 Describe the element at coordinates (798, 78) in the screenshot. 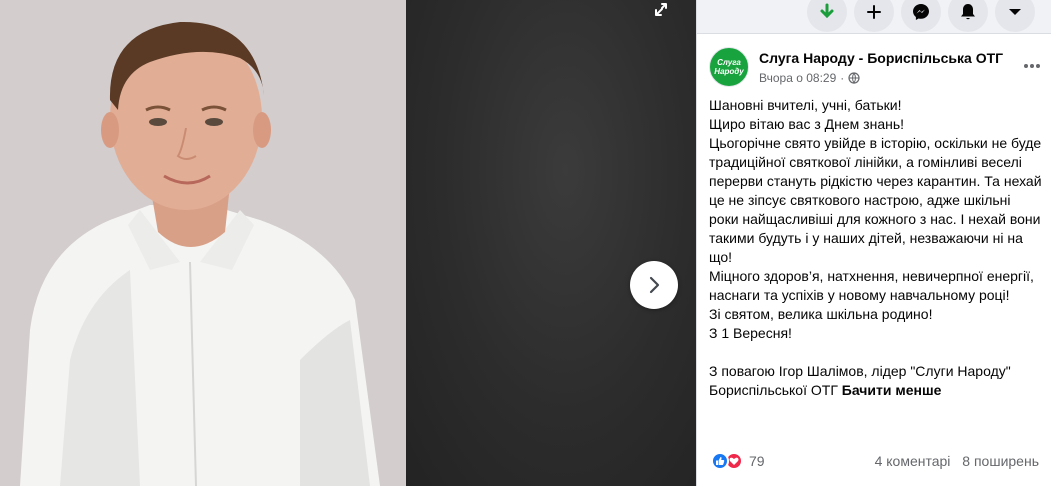

I see `post-time-text: Вчора о 08:29` at that location.